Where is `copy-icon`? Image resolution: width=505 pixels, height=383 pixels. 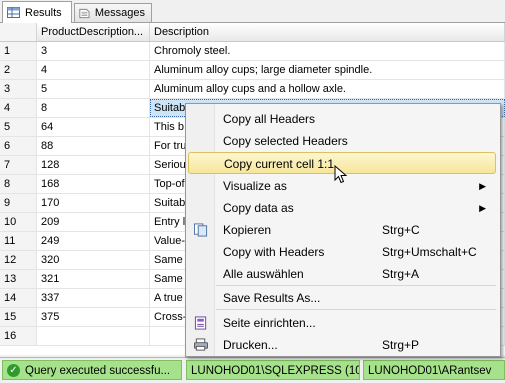
copy-icon is located at coordinates (201, 230).